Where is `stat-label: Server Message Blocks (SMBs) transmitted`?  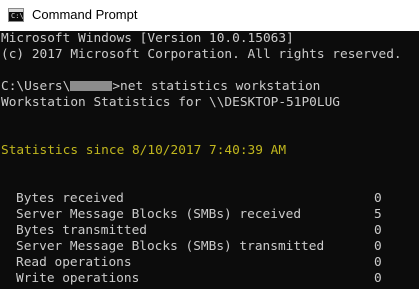
stat-label: Server Message Blocks (SMBs) transmitted is located at coordinates (170, 246).